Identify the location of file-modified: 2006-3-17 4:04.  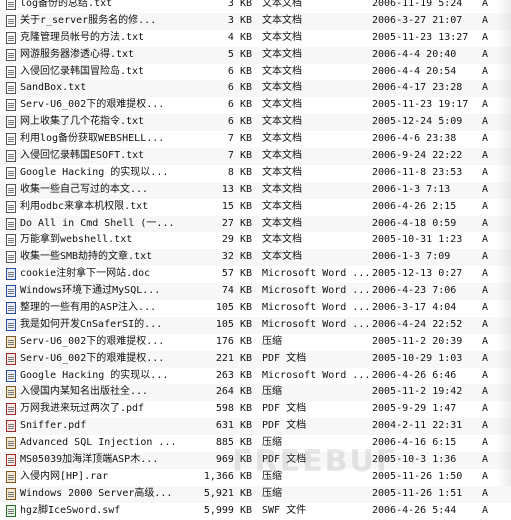
(414, 308).